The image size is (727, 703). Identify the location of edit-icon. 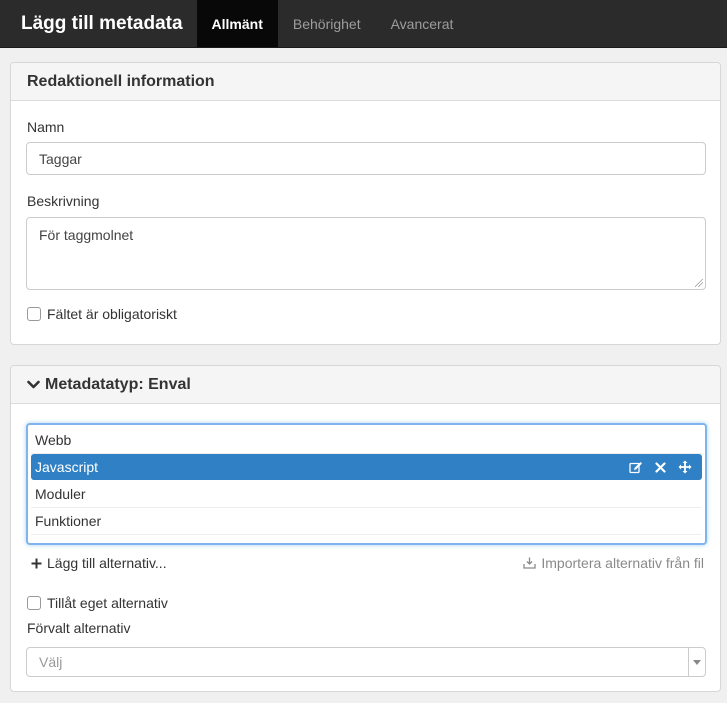
(636, 467).